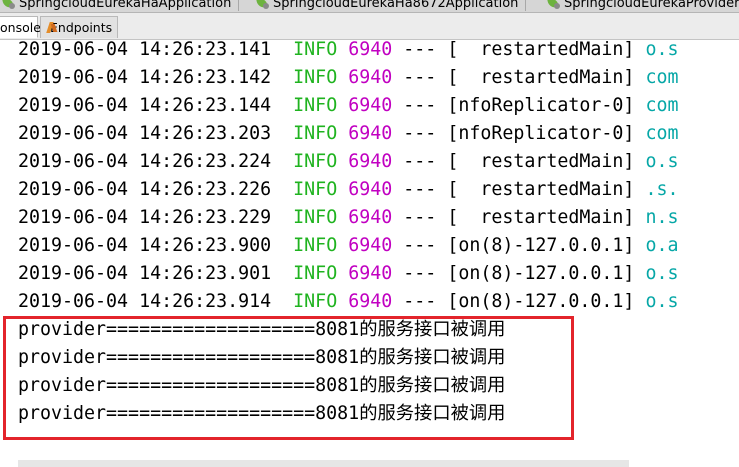  Describe the element at coordinates (662, 189) in the screenshot. I see `log-logger: .s.` at that location.